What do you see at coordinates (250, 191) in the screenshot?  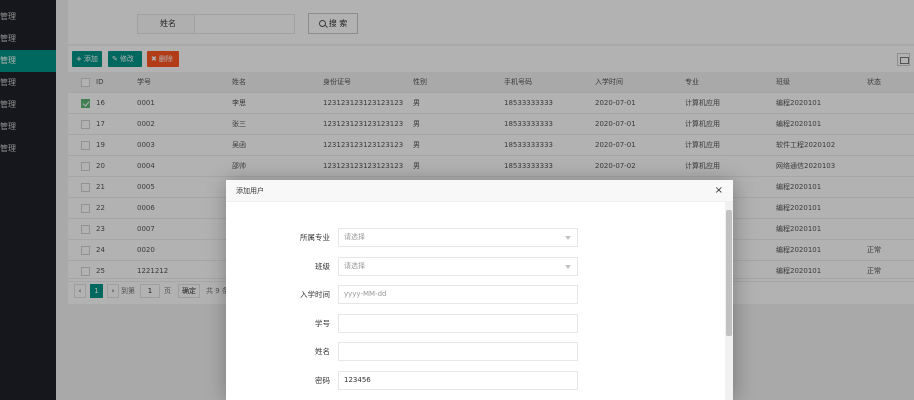 I see `dialog-title: 添加用户` at bounding box center [250, 191].